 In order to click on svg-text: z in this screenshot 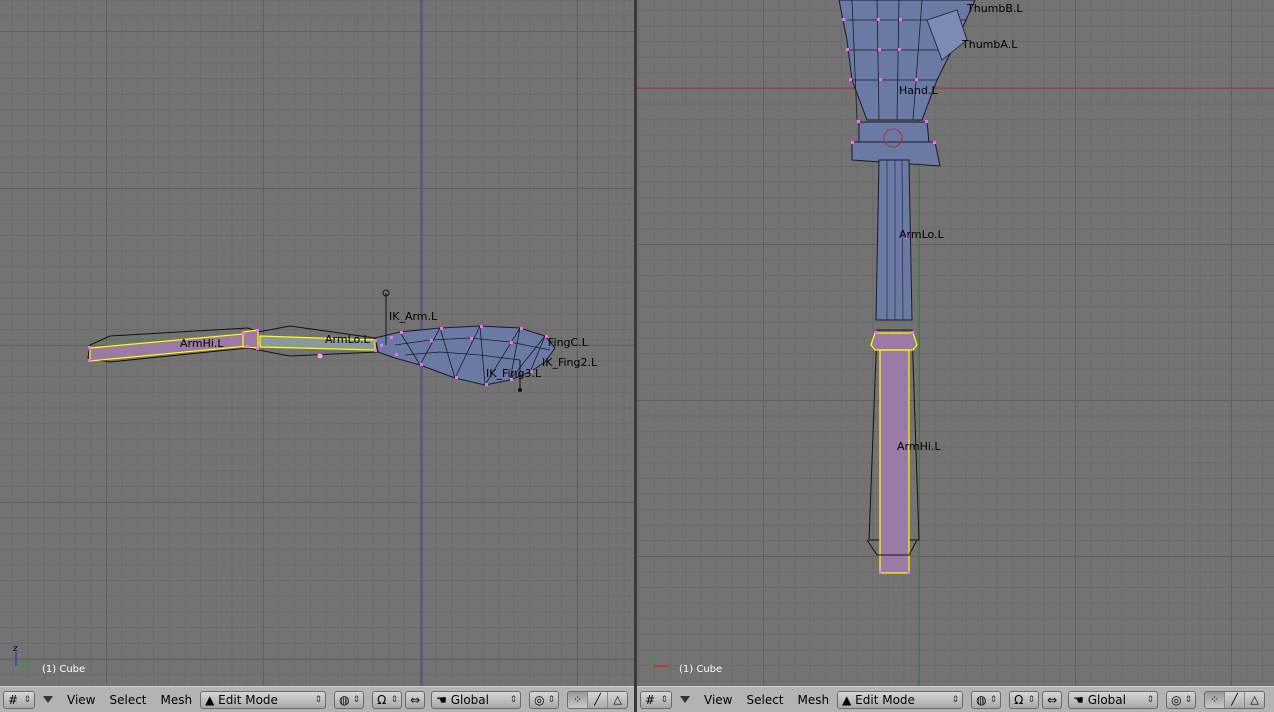, I will do `click(15, 649)`.